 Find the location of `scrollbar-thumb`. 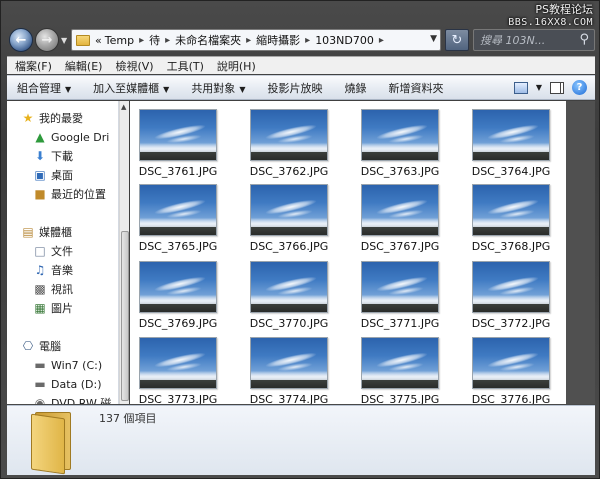

scrollbar-thumb is located at coordinates (125, 316).